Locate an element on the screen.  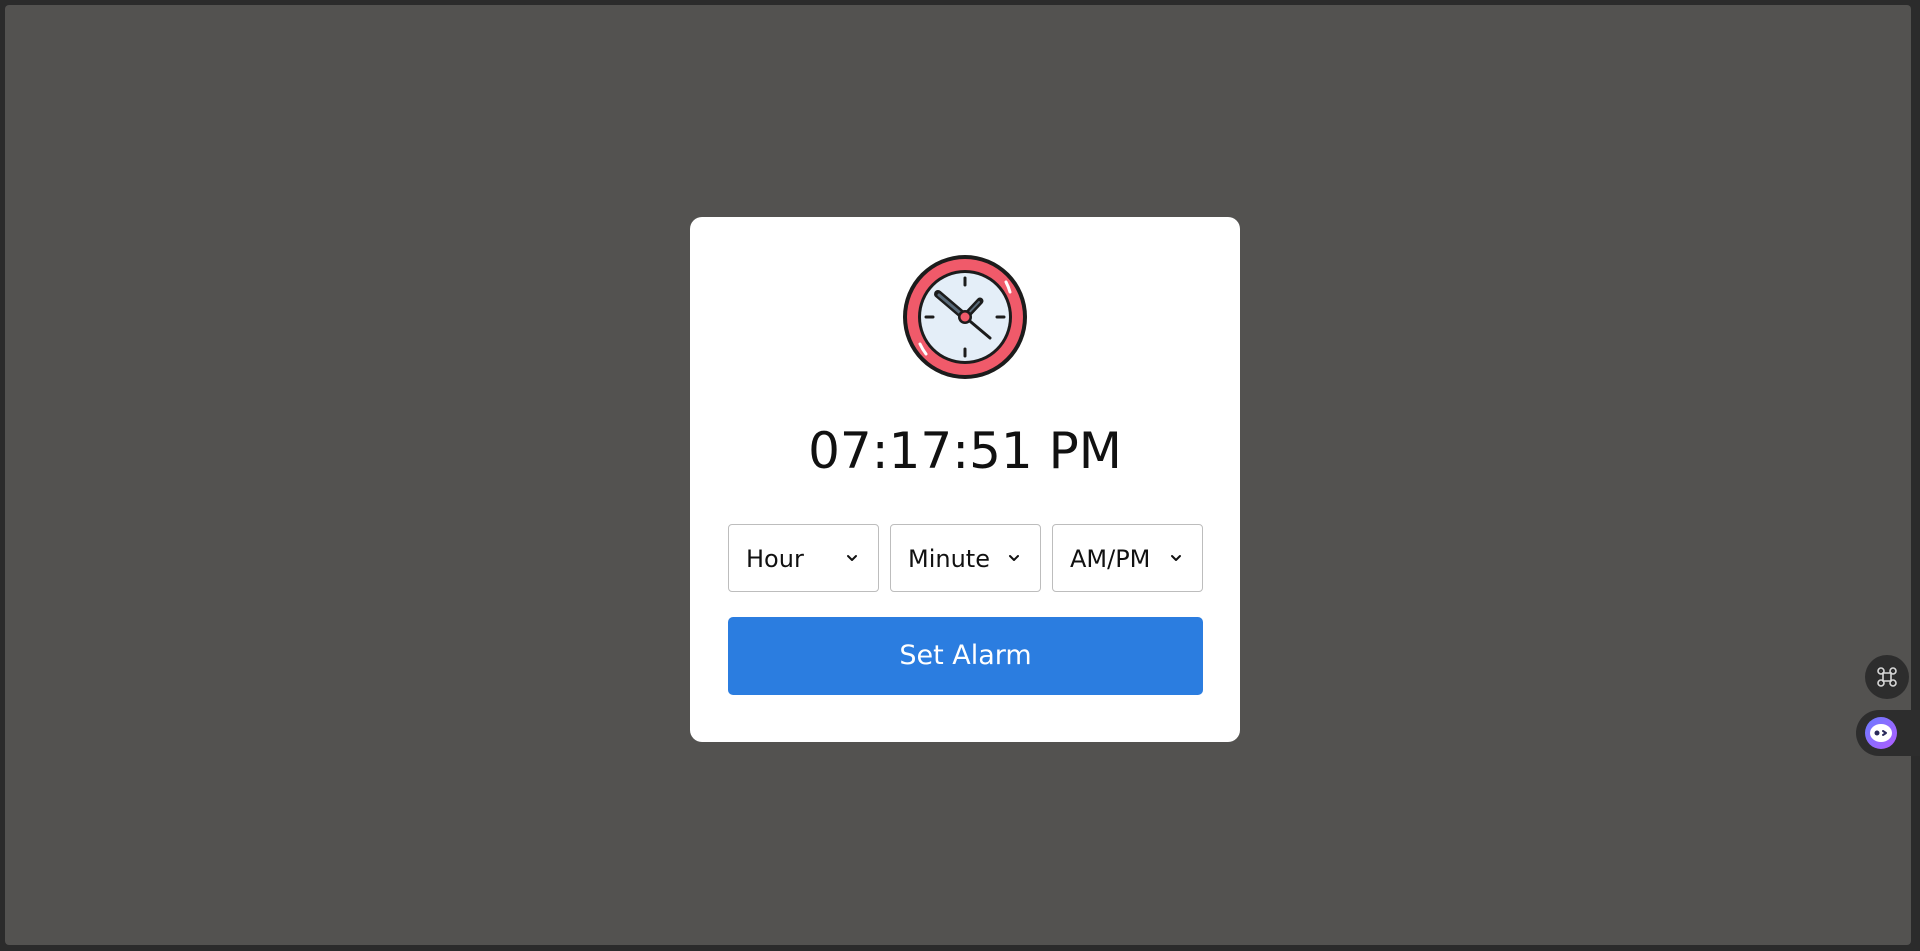
assistant-icon is located at coordinates (1881, 733).